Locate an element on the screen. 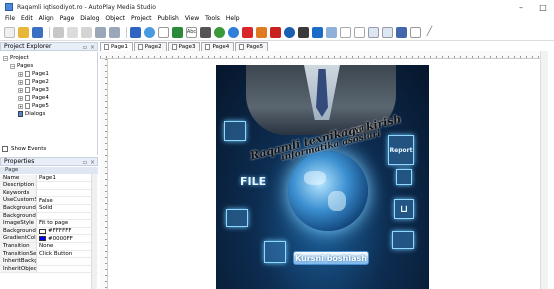 The width and height of the screenshot is (554, 289). button-object-icon is located at coordinates (135, 32).